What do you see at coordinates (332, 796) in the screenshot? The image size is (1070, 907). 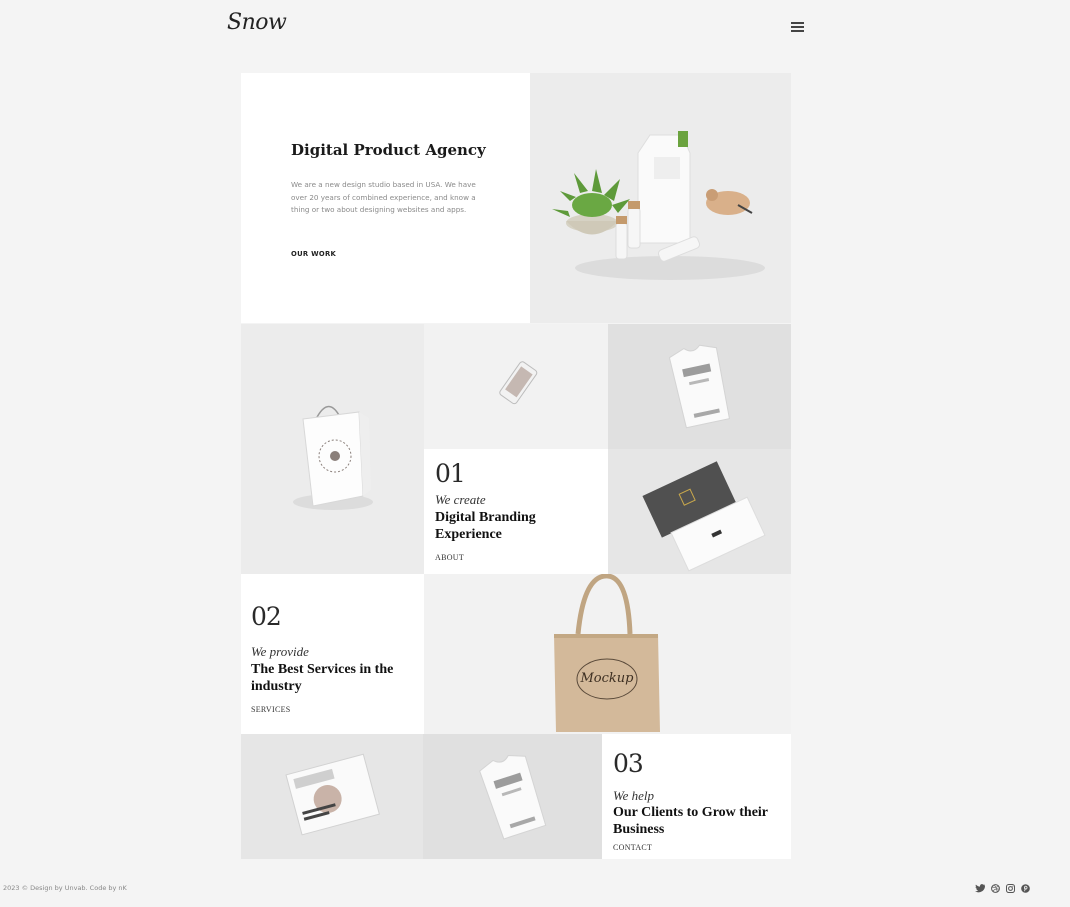 I see `magazine-mockup-image` at bounding box center [332, 796].